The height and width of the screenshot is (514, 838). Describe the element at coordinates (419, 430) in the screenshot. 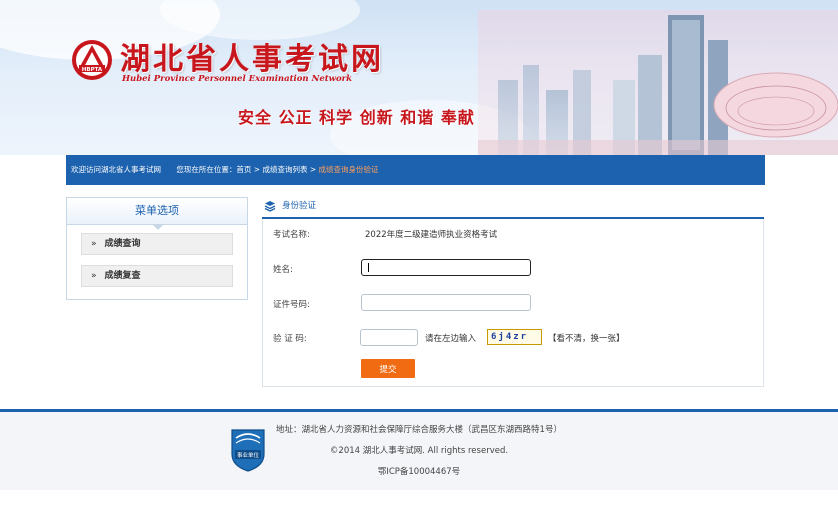

I see `footer-address: 地址：湖北省人力资源和社会保障厅综合服务大楼（武昌区东湖西路特1号）` at that location.